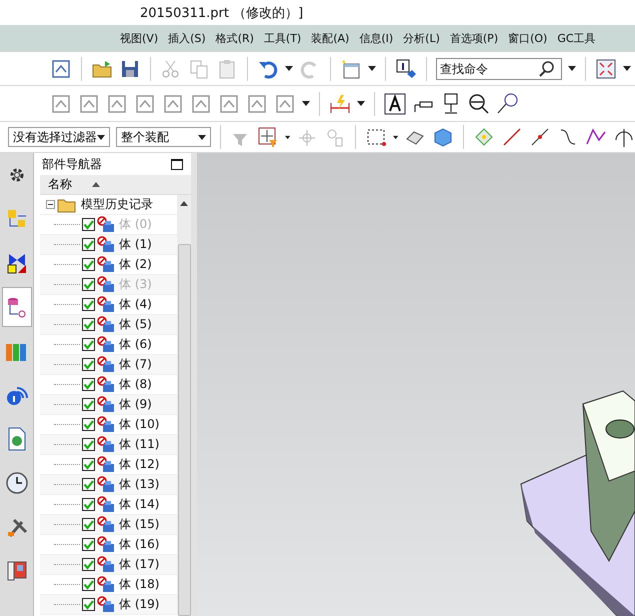 The height and width of the screenshot is (616, 635). I want to click on side-tab, so click(17, 307).